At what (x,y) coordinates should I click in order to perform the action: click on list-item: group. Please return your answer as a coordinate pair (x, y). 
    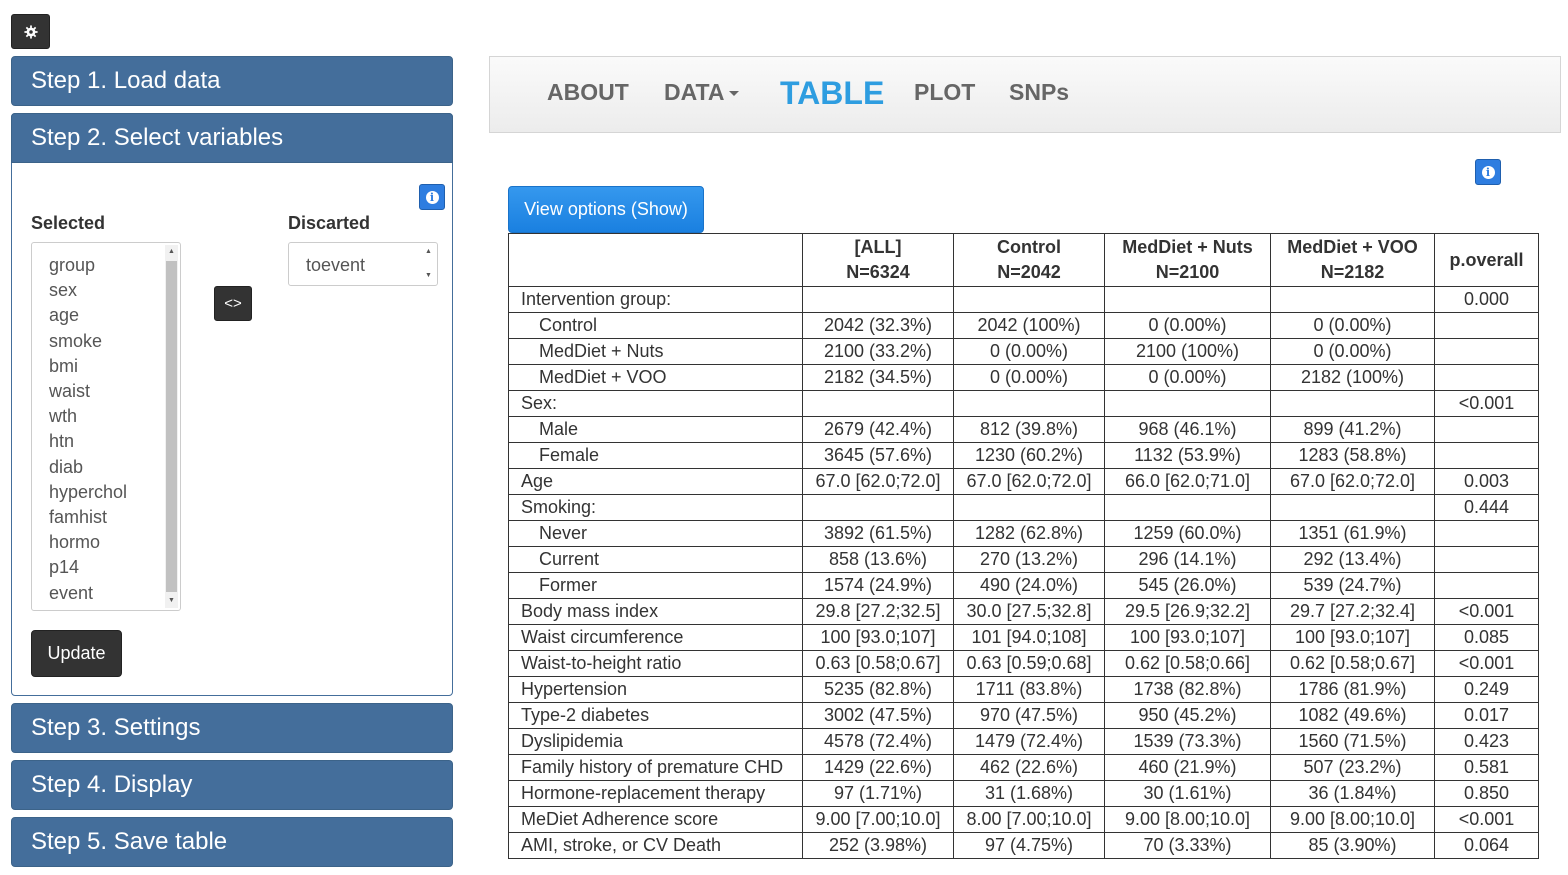
    Looking at the image, I should click on (106, 265).